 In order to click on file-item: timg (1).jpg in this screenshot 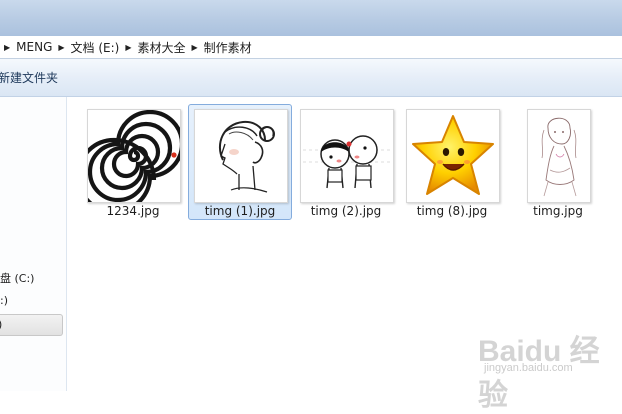, I will do `click(240, 162)`.